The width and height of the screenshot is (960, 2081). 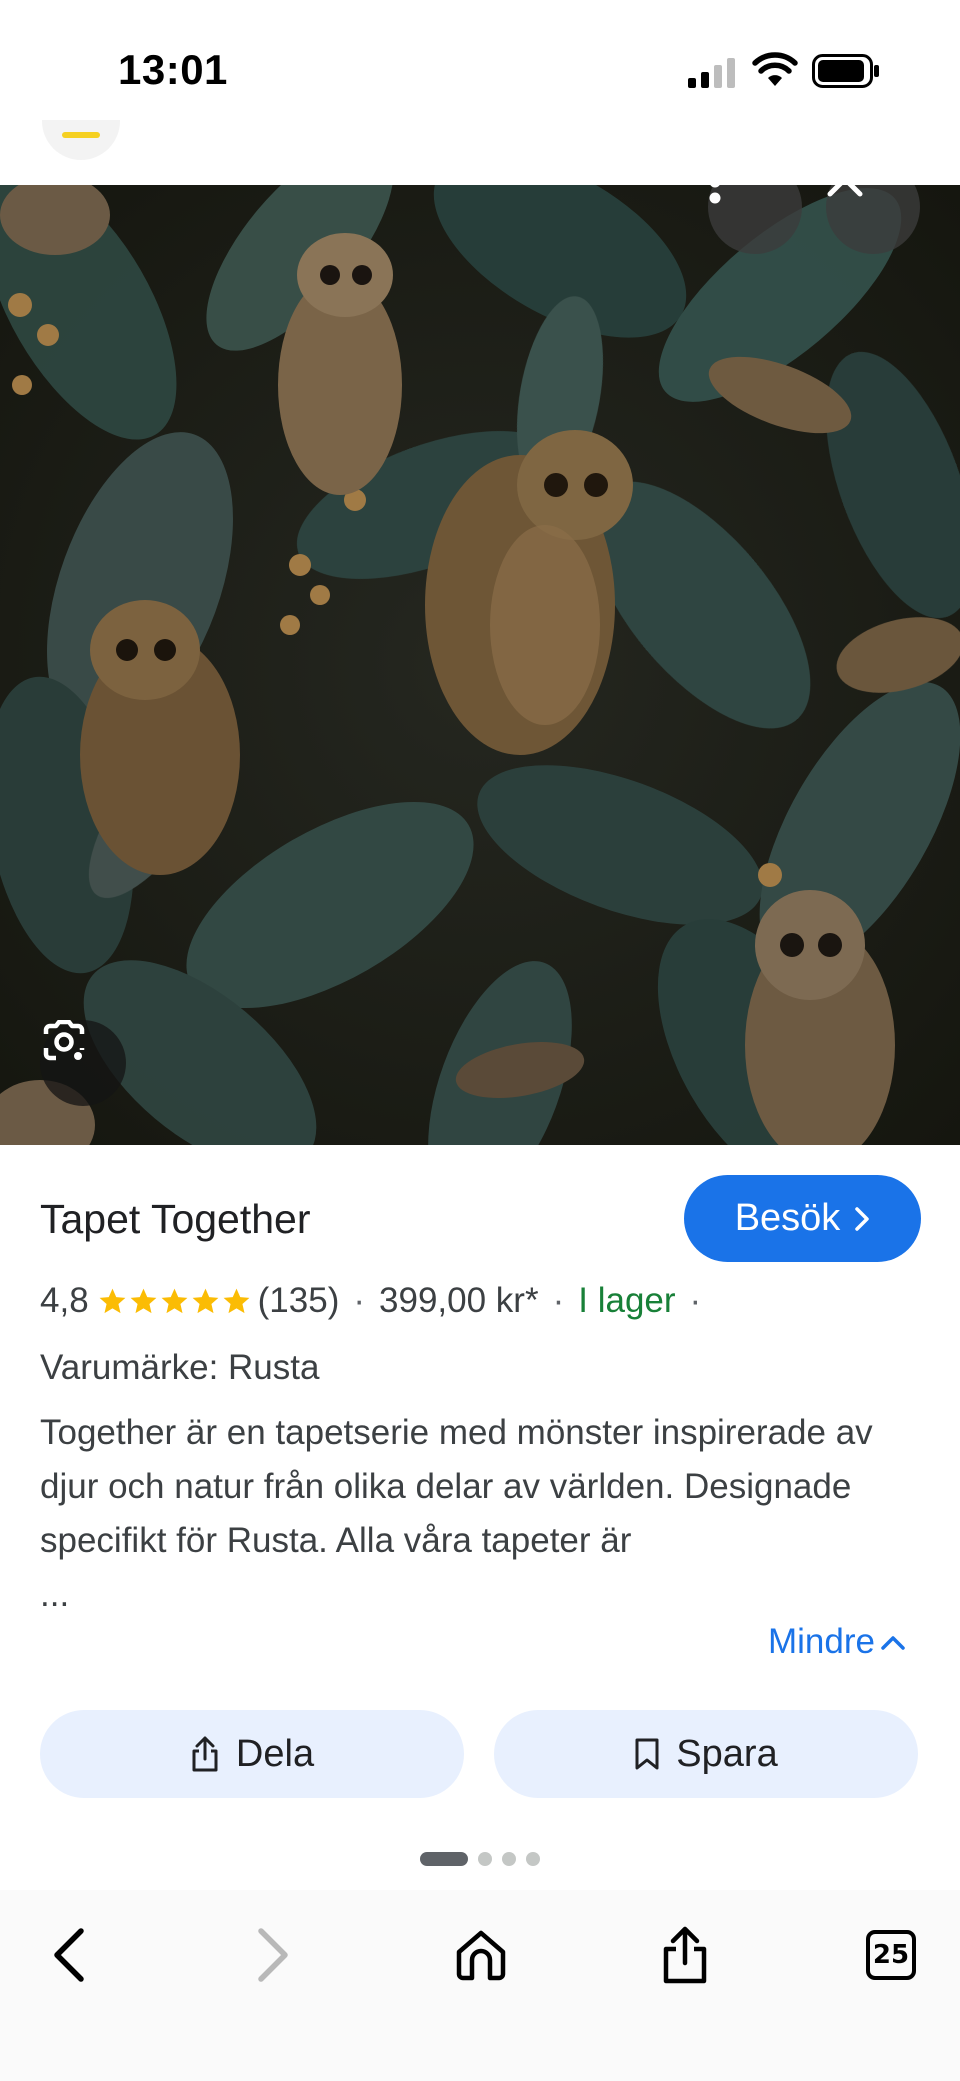 What do you see at coordinates (862, 1218) in the screenshot?
I see `chevron-right-icon` at bounding box center [862, 1218].